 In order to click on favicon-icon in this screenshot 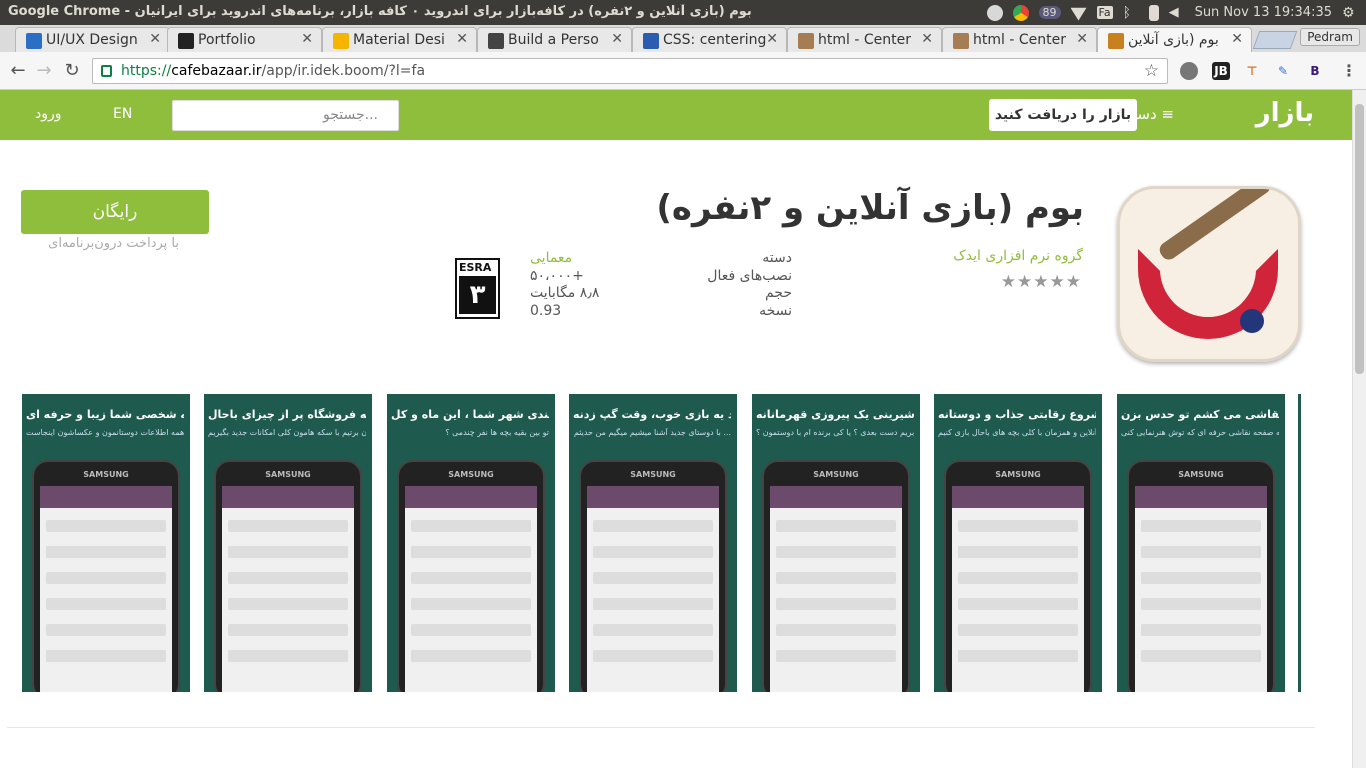, I will do `click(806, 41)`.